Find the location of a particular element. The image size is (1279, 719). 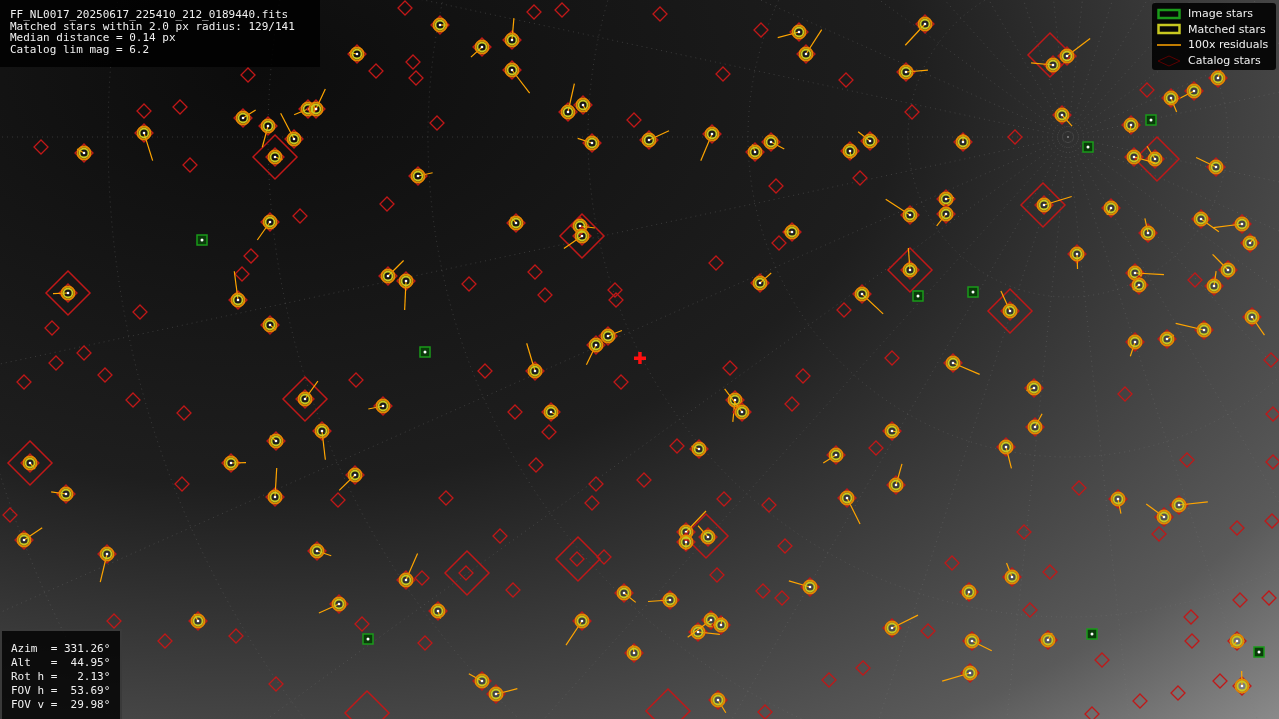

legend-label: Matched stars is located at coordinates (1227, 29).